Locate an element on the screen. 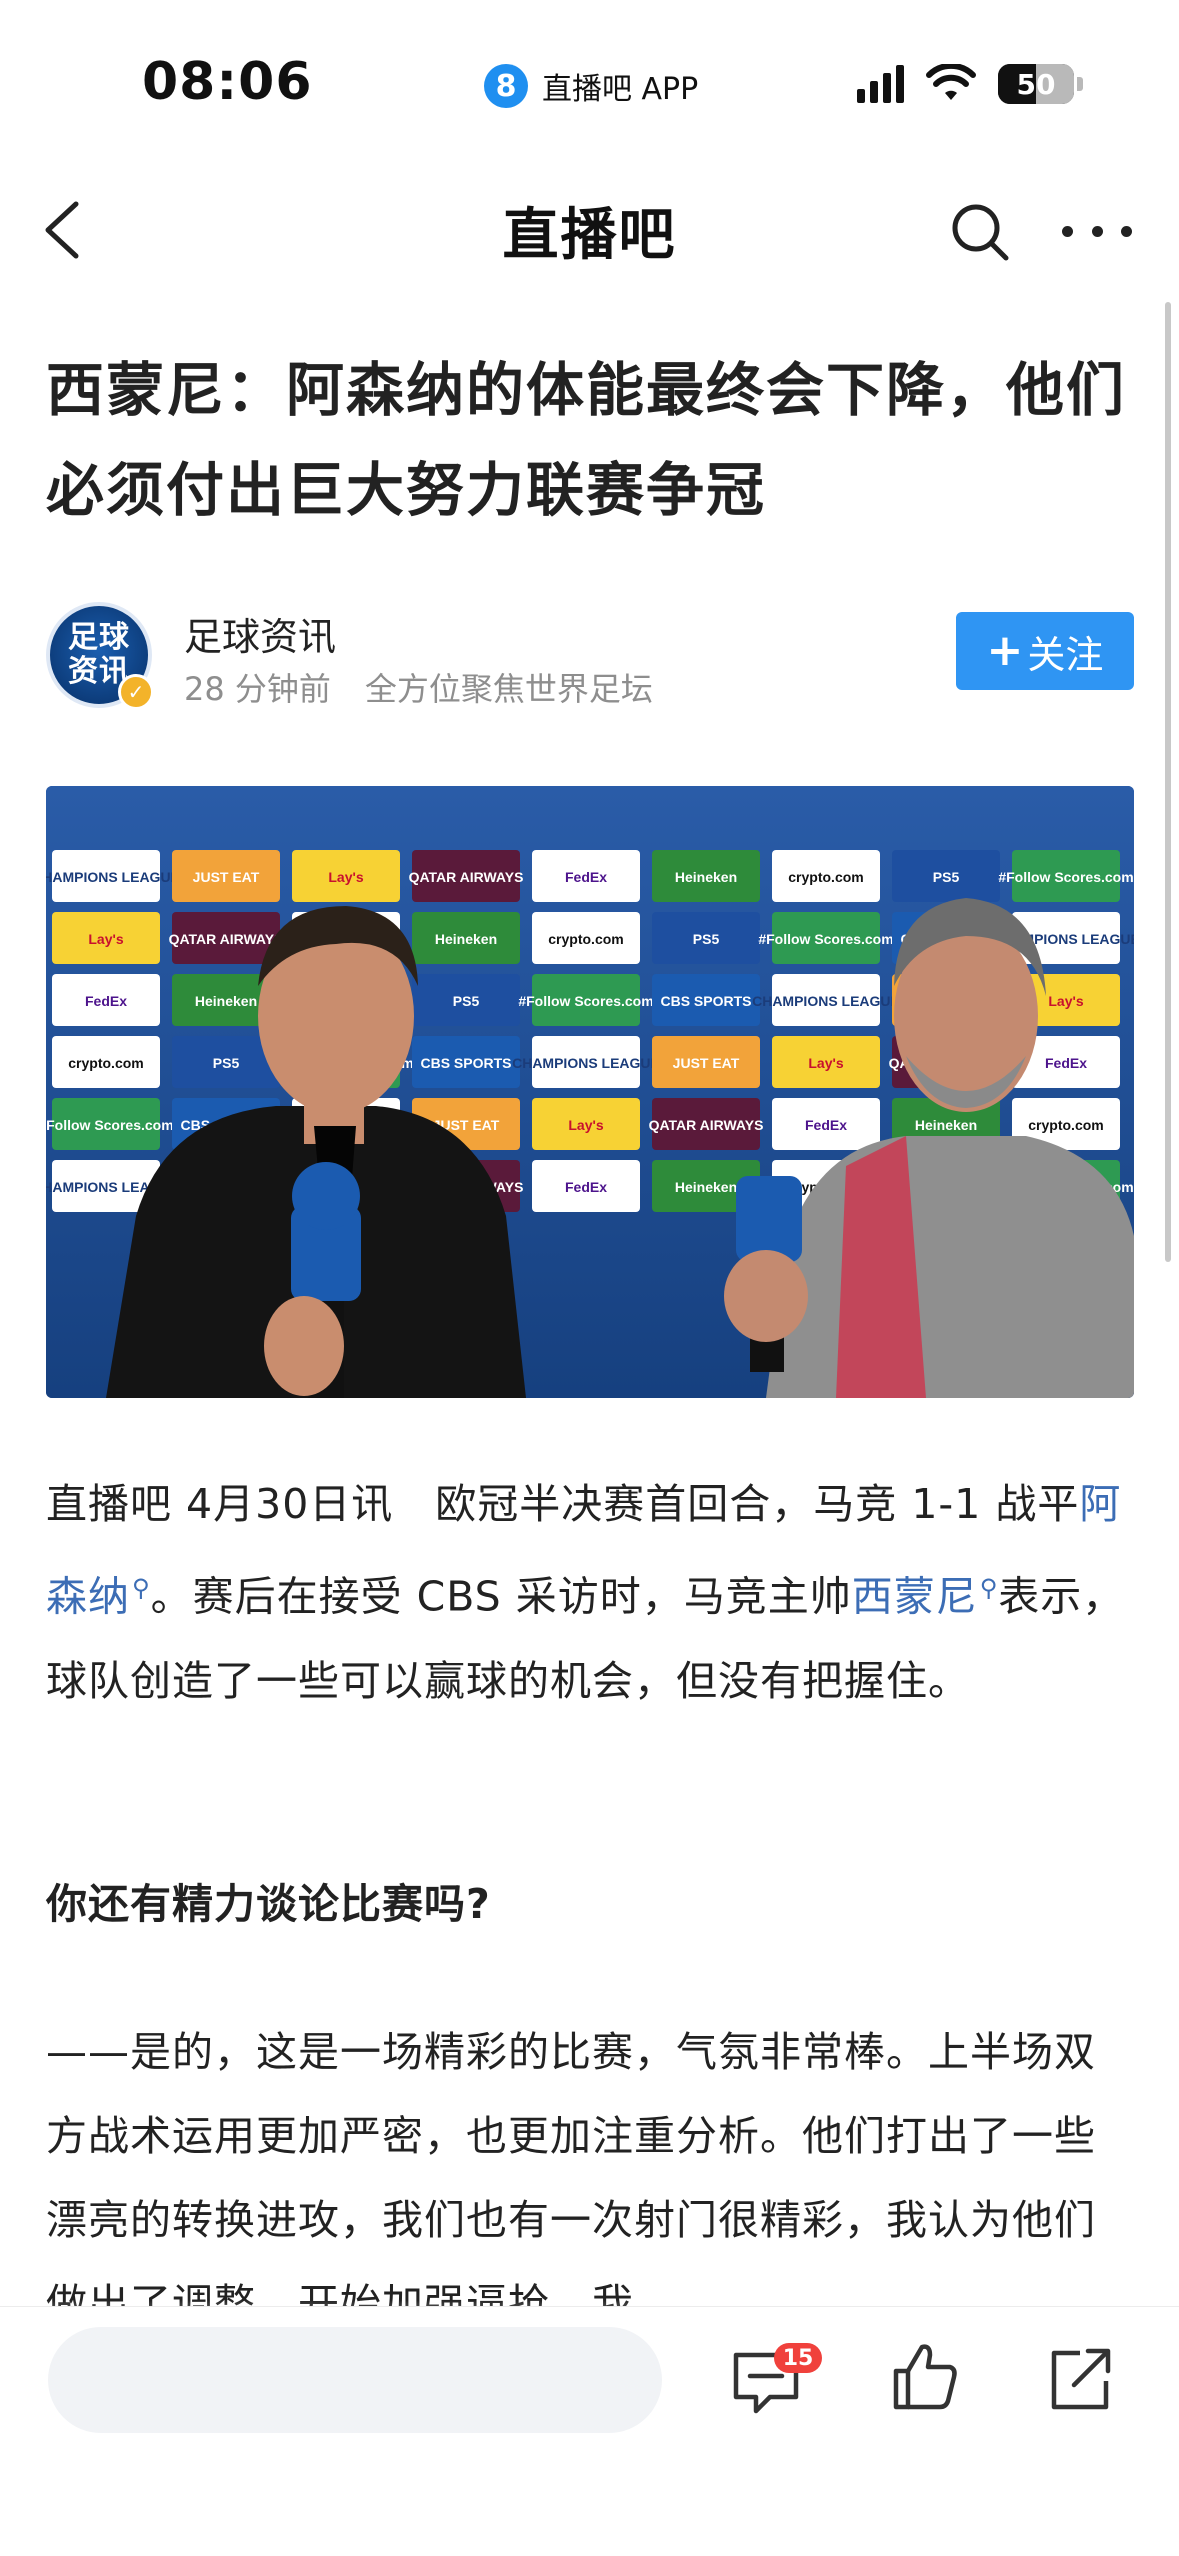  nav-bar: 直播吧 is located at coordinates (589, 230).